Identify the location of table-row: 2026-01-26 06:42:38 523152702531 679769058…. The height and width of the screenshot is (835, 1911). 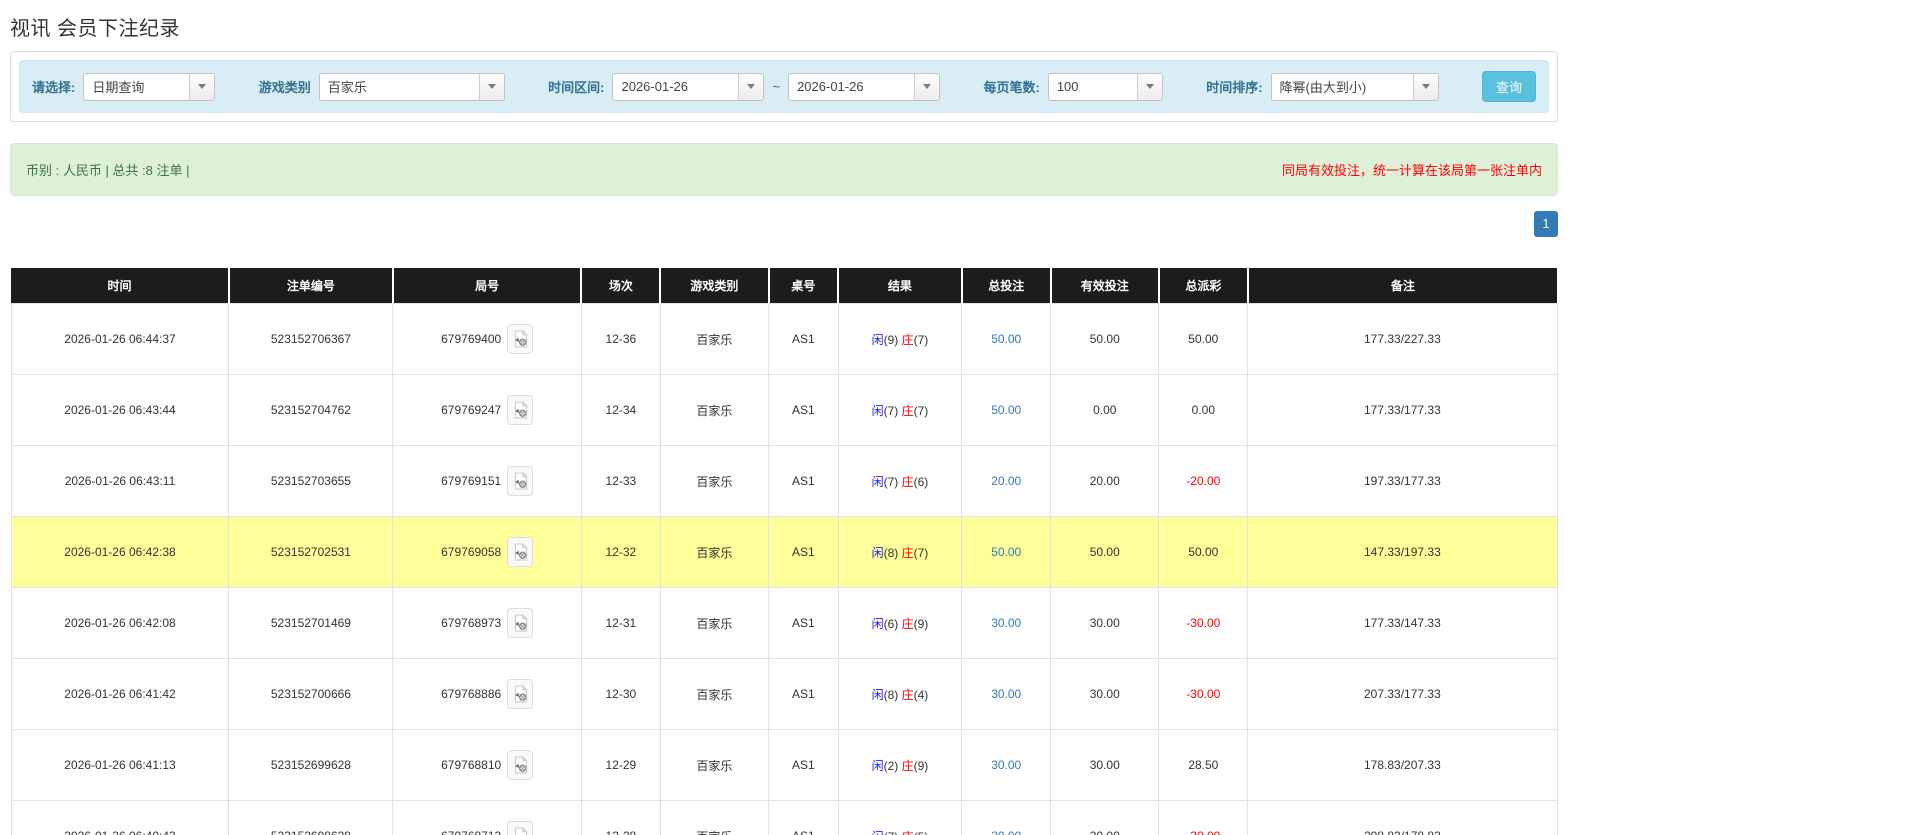
(784, 552).